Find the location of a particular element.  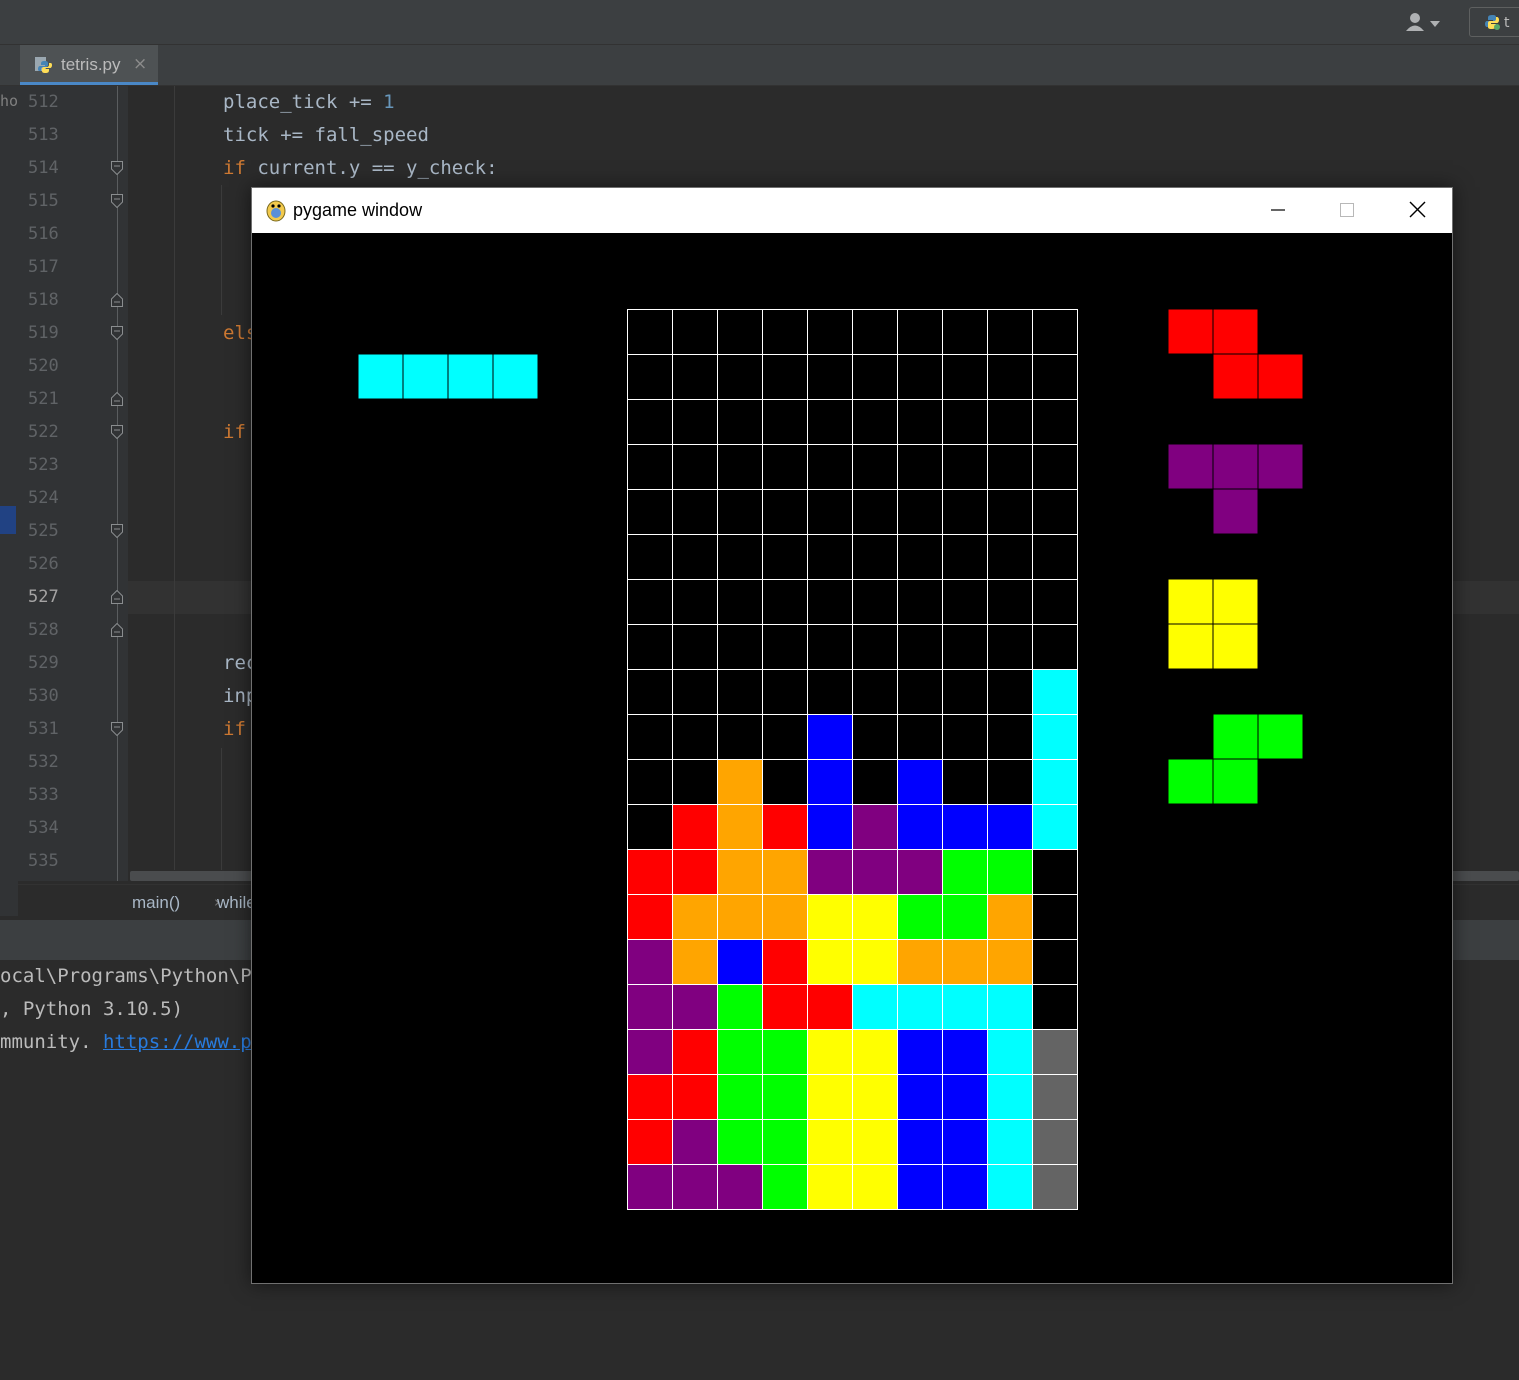

line-number: 531 is located at coordinates (43, 729).